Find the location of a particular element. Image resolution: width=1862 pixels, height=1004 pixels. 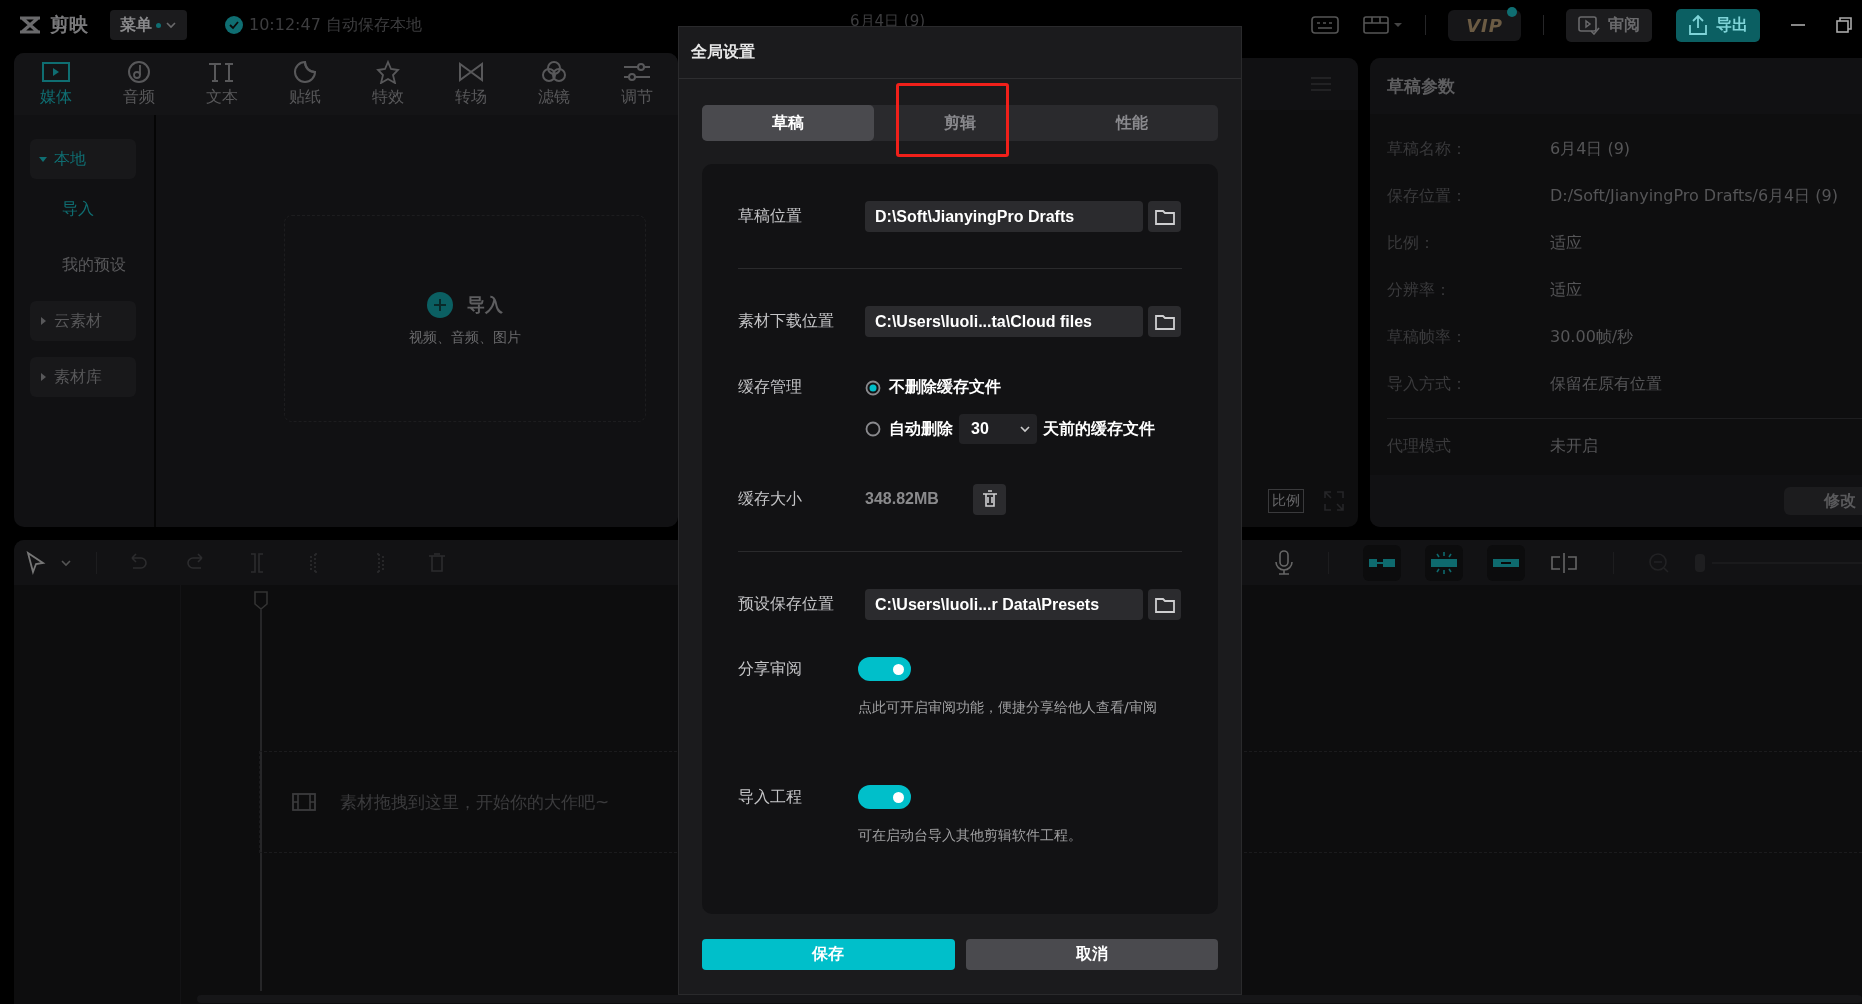

setting-label: 缓存大小 is located at coordinates (770, 499).